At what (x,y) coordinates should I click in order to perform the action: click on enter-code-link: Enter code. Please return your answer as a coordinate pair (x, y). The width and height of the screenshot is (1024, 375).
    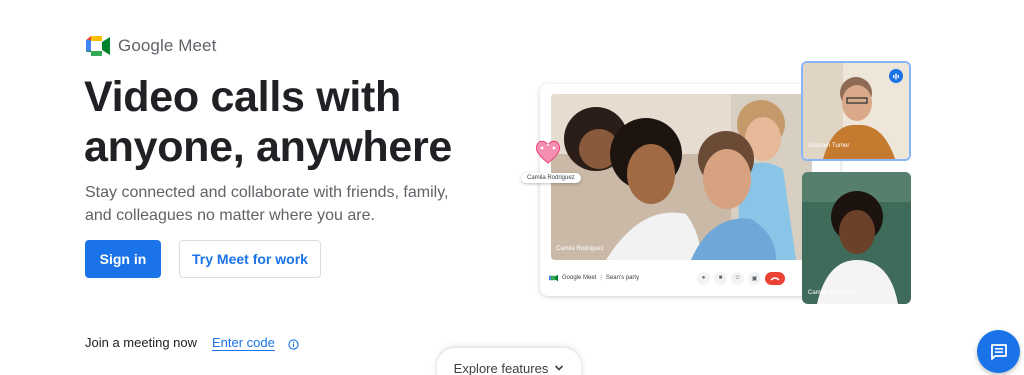
    Looking at the image, I should click on (243, 342).